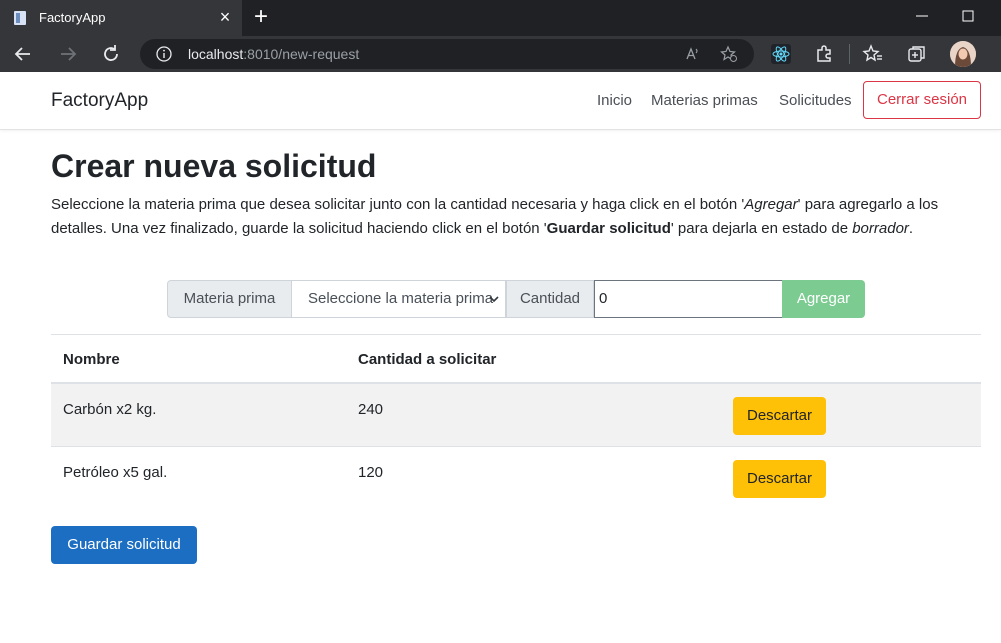 Image resolution: width=1001 pixels, height=643 pixels. I want to click on cell-nombre: Carbón x2 kg., so click(110, 409).